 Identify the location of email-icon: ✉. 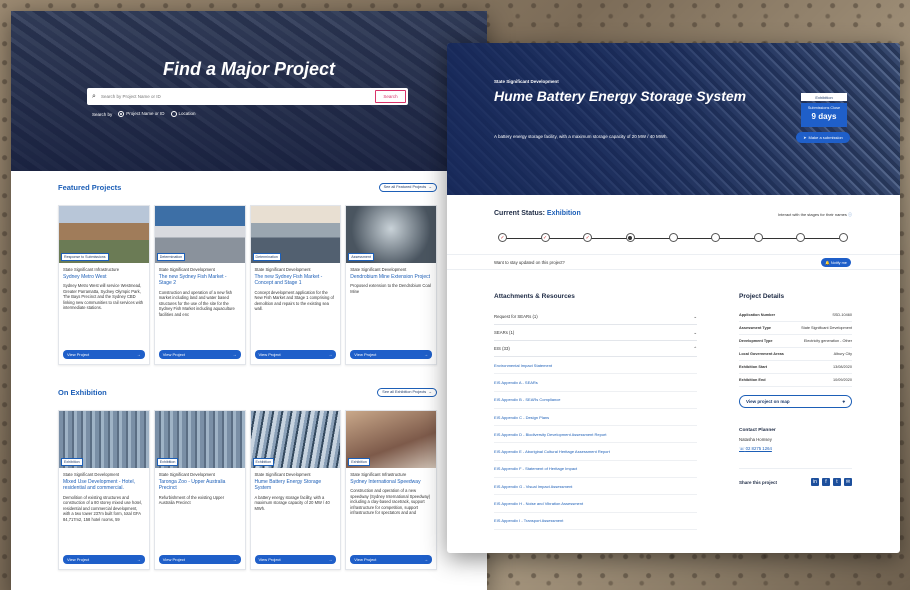
(848, 482).